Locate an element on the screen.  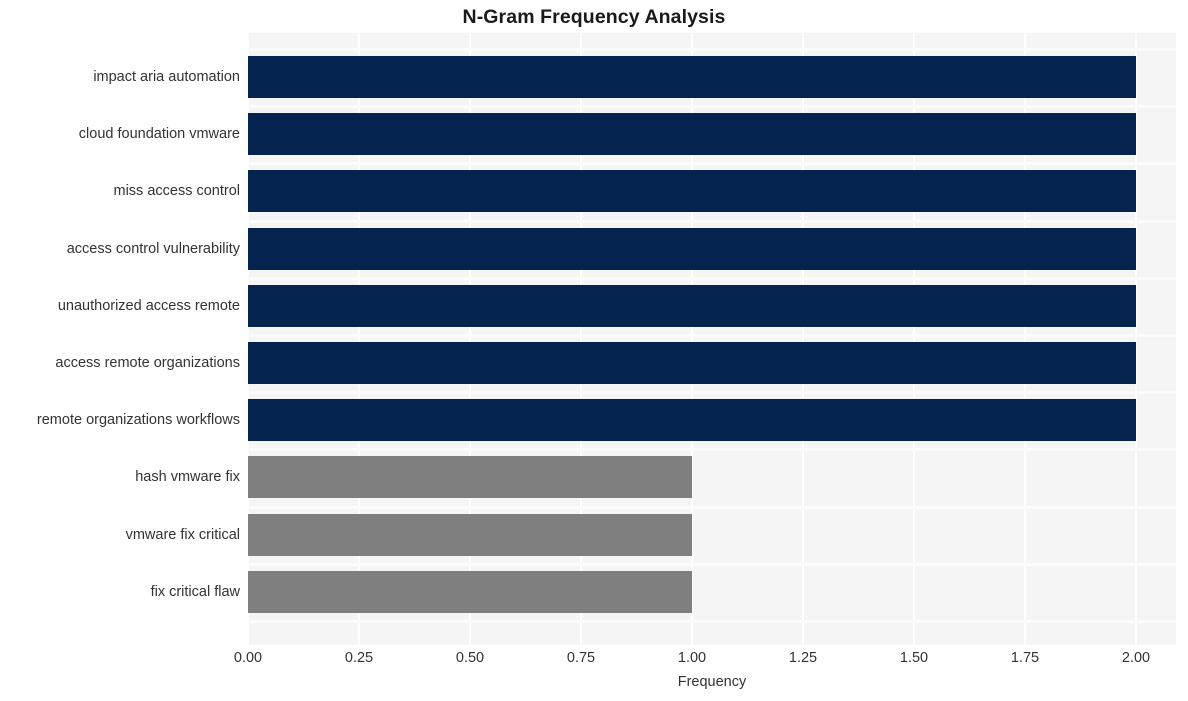
x-axis-tick-labels: 0.00 0.25 0.50 0.75 1.00 1.25 1.50 1.75 2.00 is located at coordinates (594, 661).